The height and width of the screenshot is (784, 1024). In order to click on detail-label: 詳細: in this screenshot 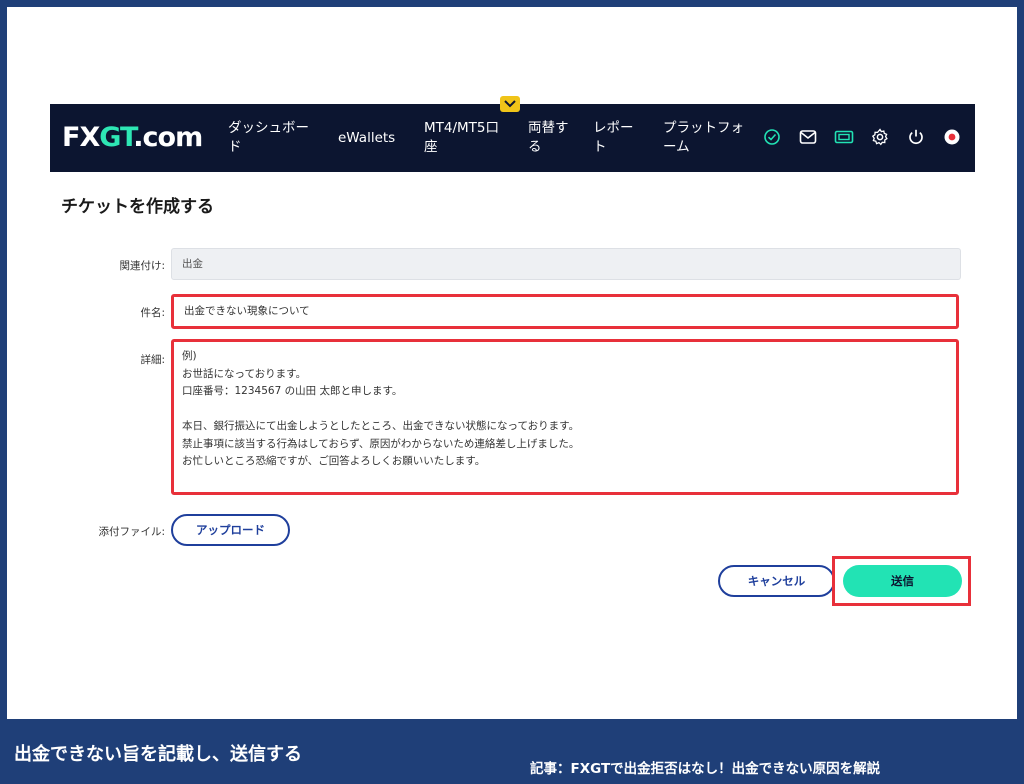, I will do `click(152, 360)`.